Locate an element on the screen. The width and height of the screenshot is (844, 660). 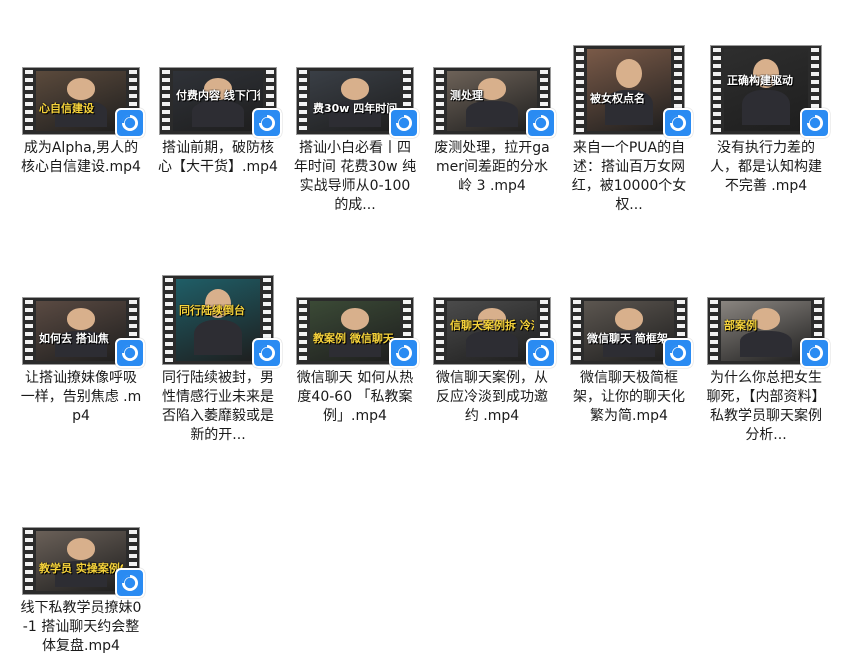
video-thumbnail: 信聊天案例拆 冷淡聊到邀 is located at coordinates (493, 319).